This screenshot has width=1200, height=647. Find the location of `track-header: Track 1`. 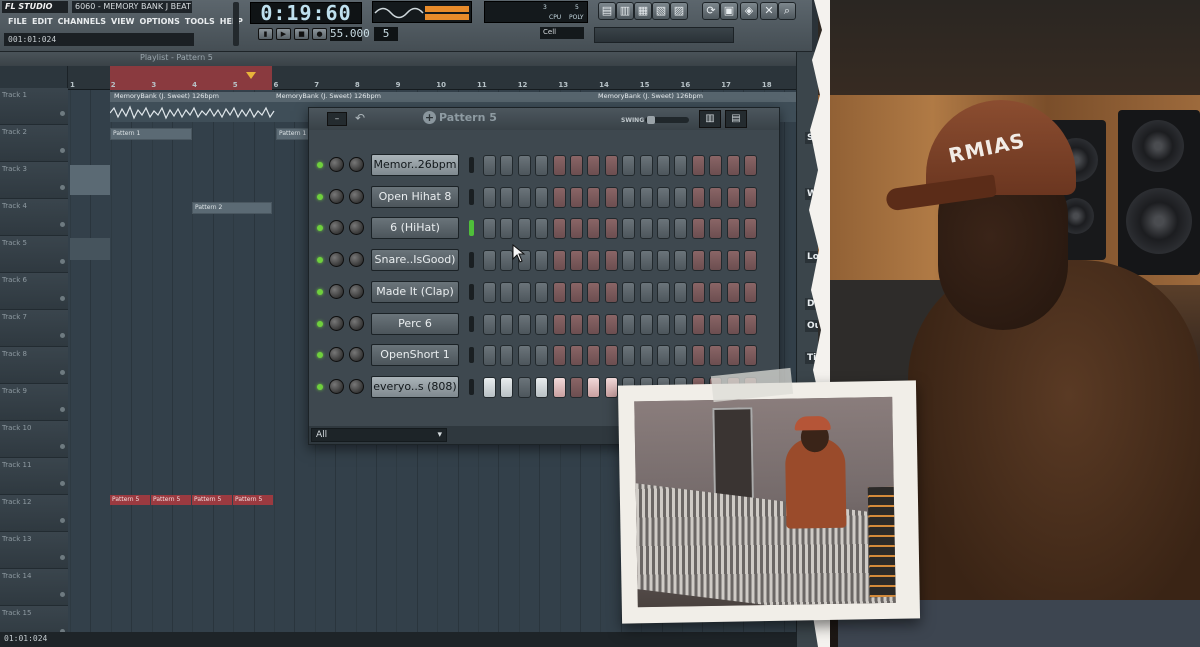

track-header: Track 1 is located at coordinates (34, 106).